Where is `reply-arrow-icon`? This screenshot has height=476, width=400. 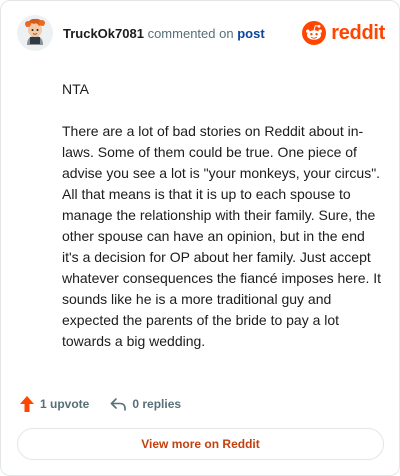 reply-arrow-icon is located at coordinates (119, 404).